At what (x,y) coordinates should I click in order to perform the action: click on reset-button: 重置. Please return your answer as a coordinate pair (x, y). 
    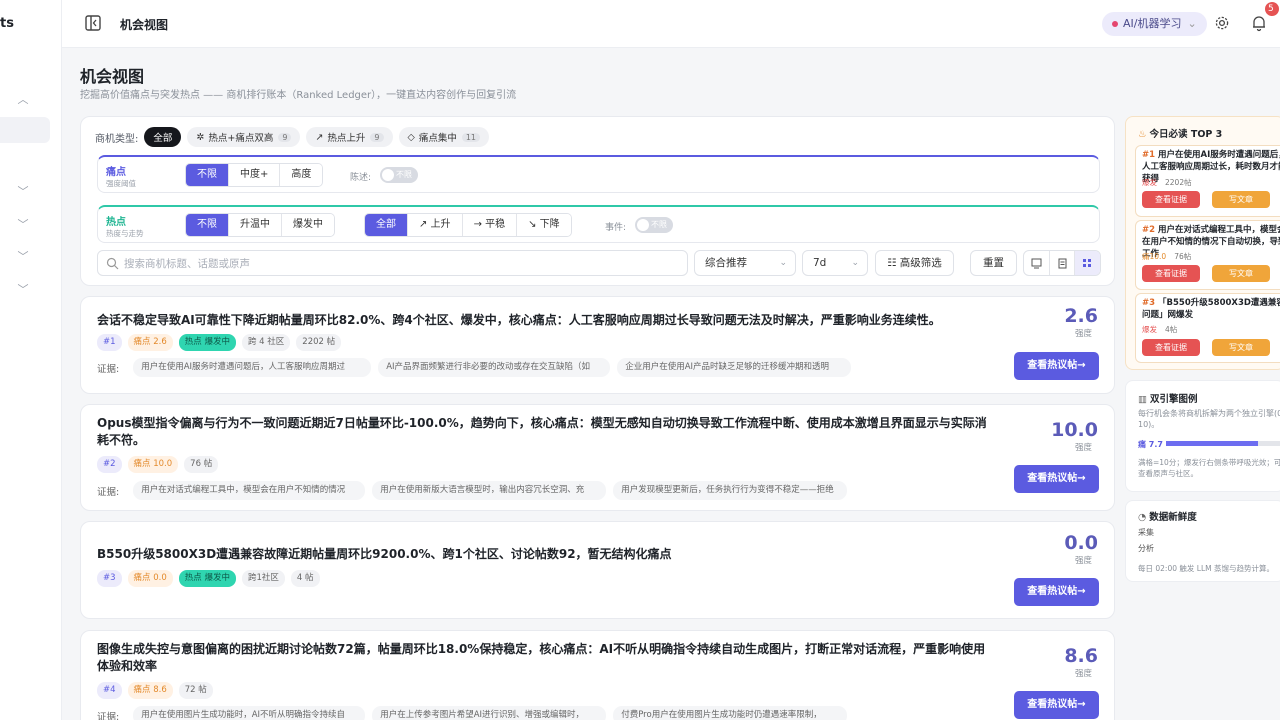
    Looking at the image, I should click on (993, 263).